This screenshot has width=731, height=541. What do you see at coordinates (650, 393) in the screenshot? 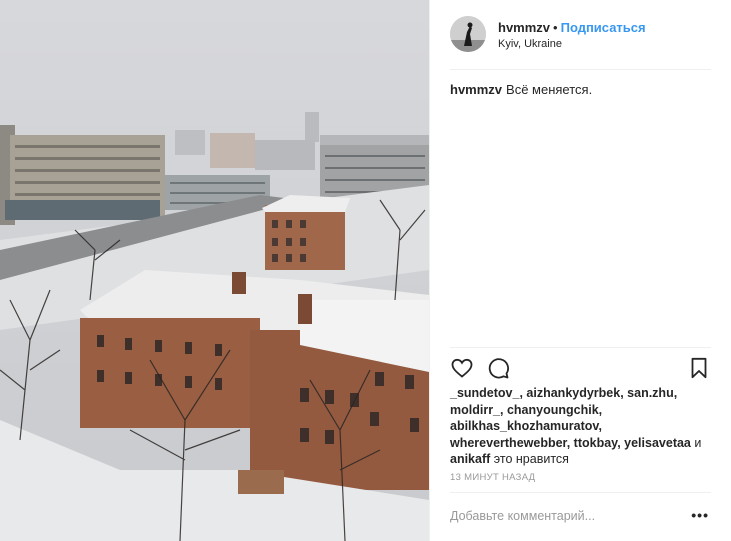
I see `liker-link: san.zhu` at bounding box center [650, 393].